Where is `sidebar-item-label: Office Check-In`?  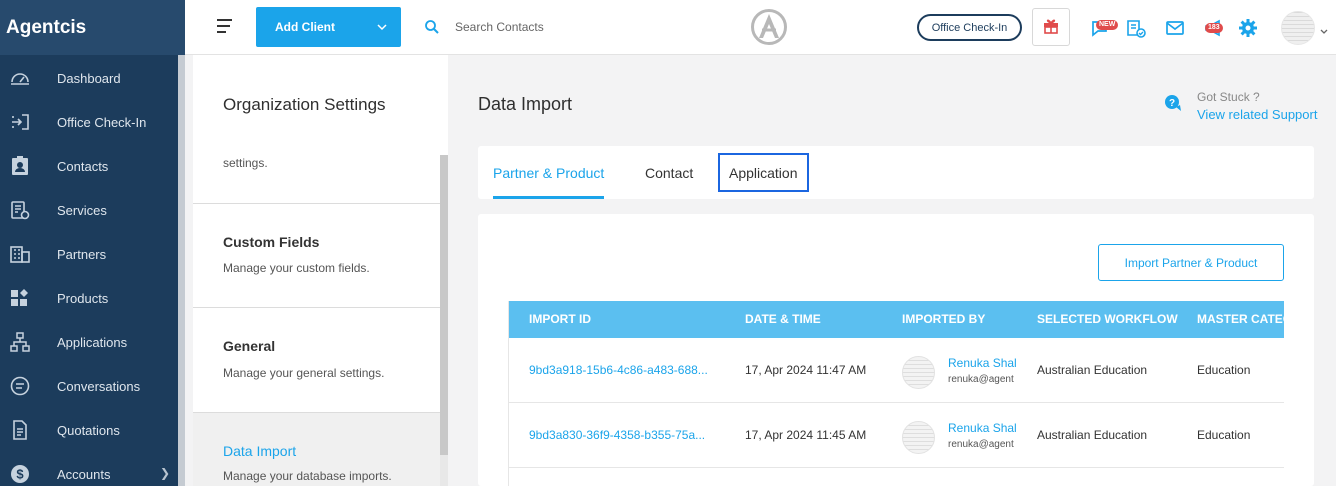
sidebar-item-label: Office Check-In is located at coordinates (102, 122).